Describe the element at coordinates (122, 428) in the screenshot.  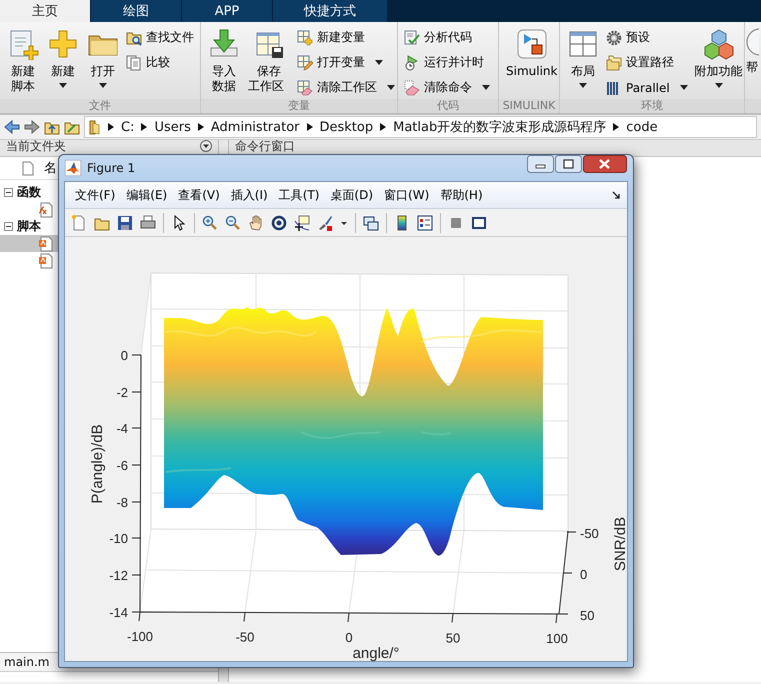
I see `tick-label: -4` at that location.